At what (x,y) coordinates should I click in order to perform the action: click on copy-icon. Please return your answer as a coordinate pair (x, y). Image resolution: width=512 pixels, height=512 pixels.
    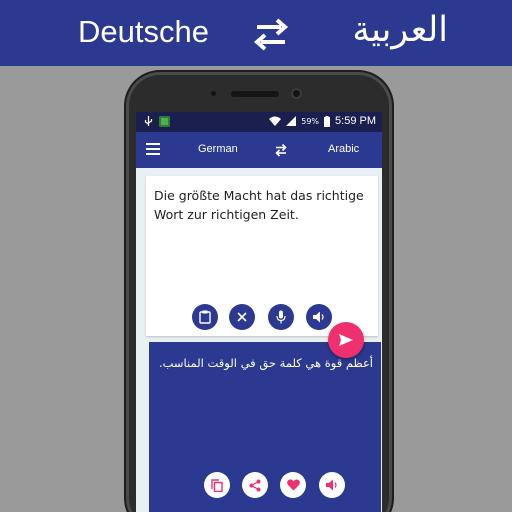
    Looking at the image, I should click on (217, 485).